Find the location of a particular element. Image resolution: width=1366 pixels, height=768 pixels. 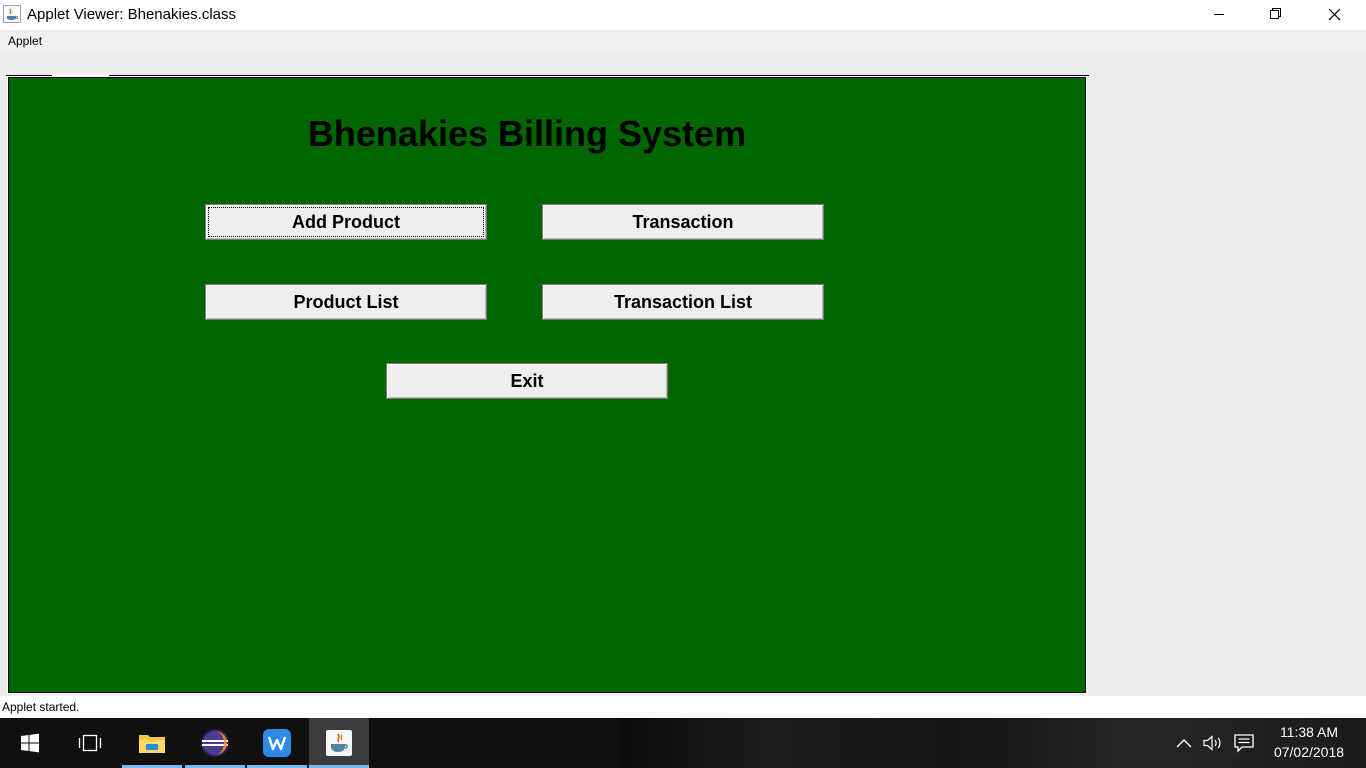

taskbar-java-applet is located at coordinates (339, 743).